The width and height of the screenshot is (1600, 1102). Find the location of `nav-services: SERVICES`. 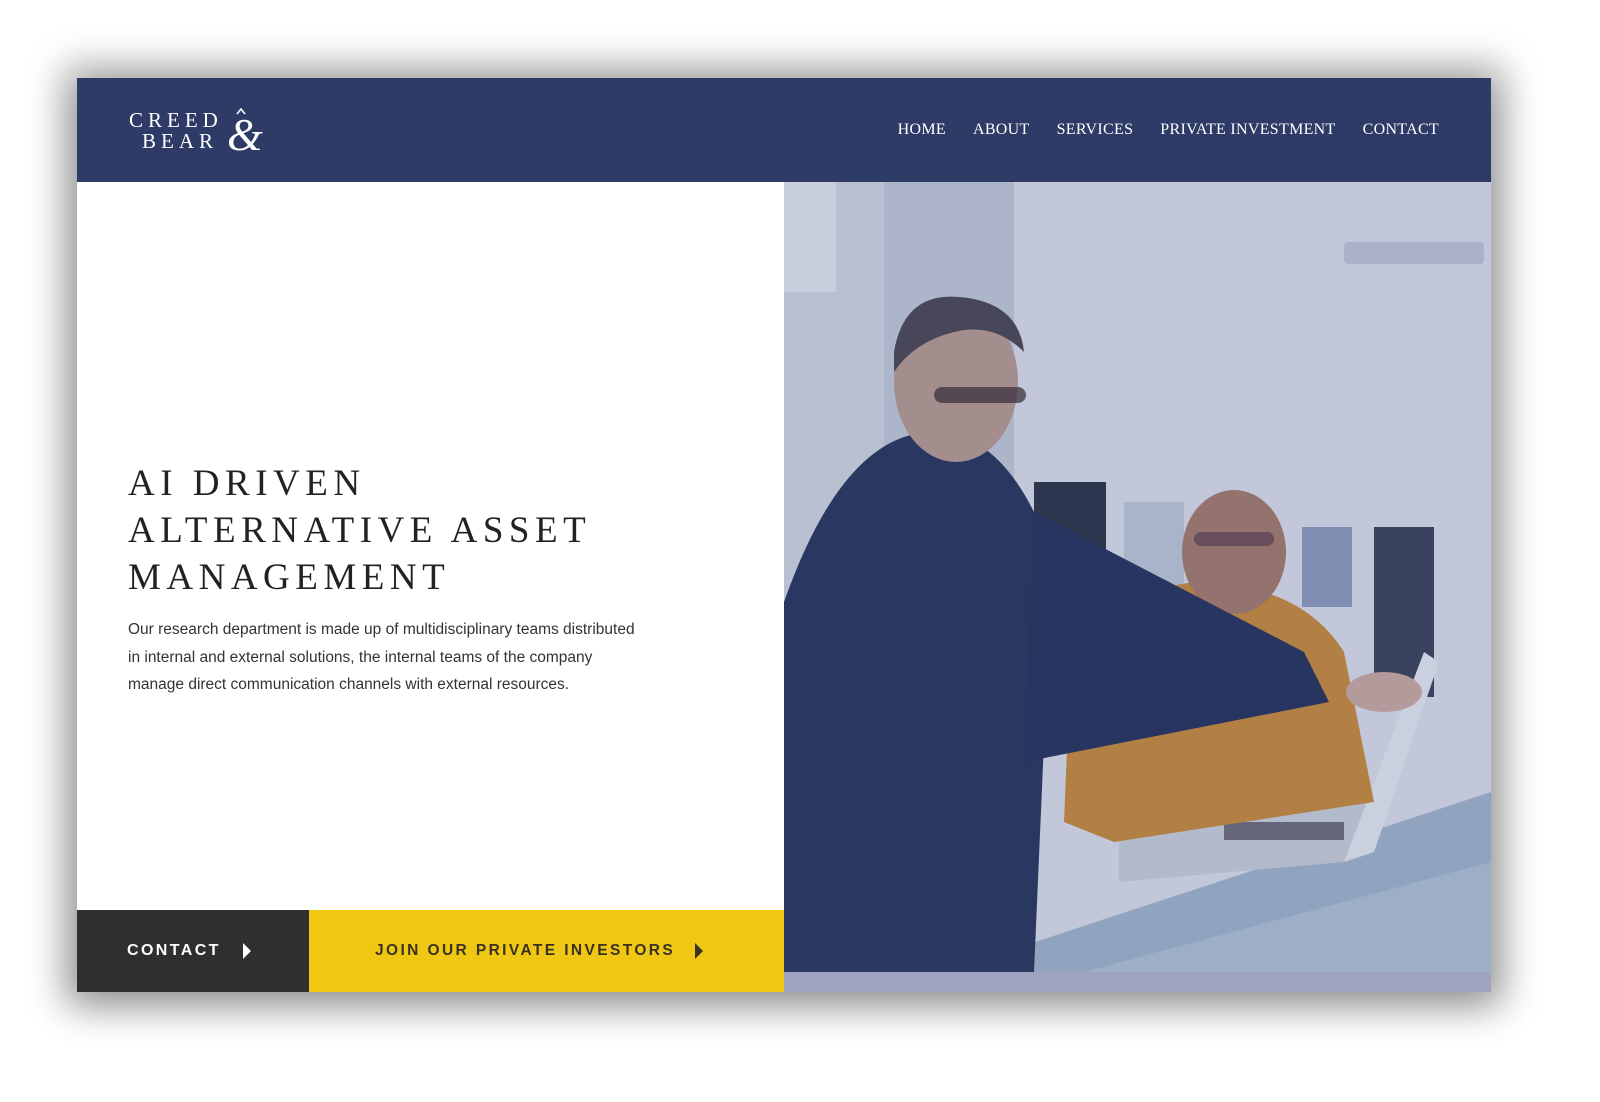

nav-services: SERVICES is located at coordinates (1095, 130).